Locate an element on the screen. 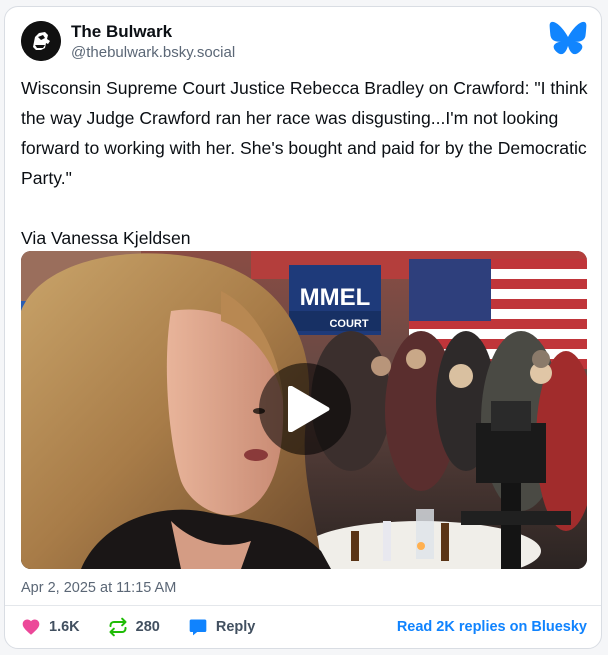 The image size is (608, 655). repost-count: 280 is located at coordinates (147, 627).